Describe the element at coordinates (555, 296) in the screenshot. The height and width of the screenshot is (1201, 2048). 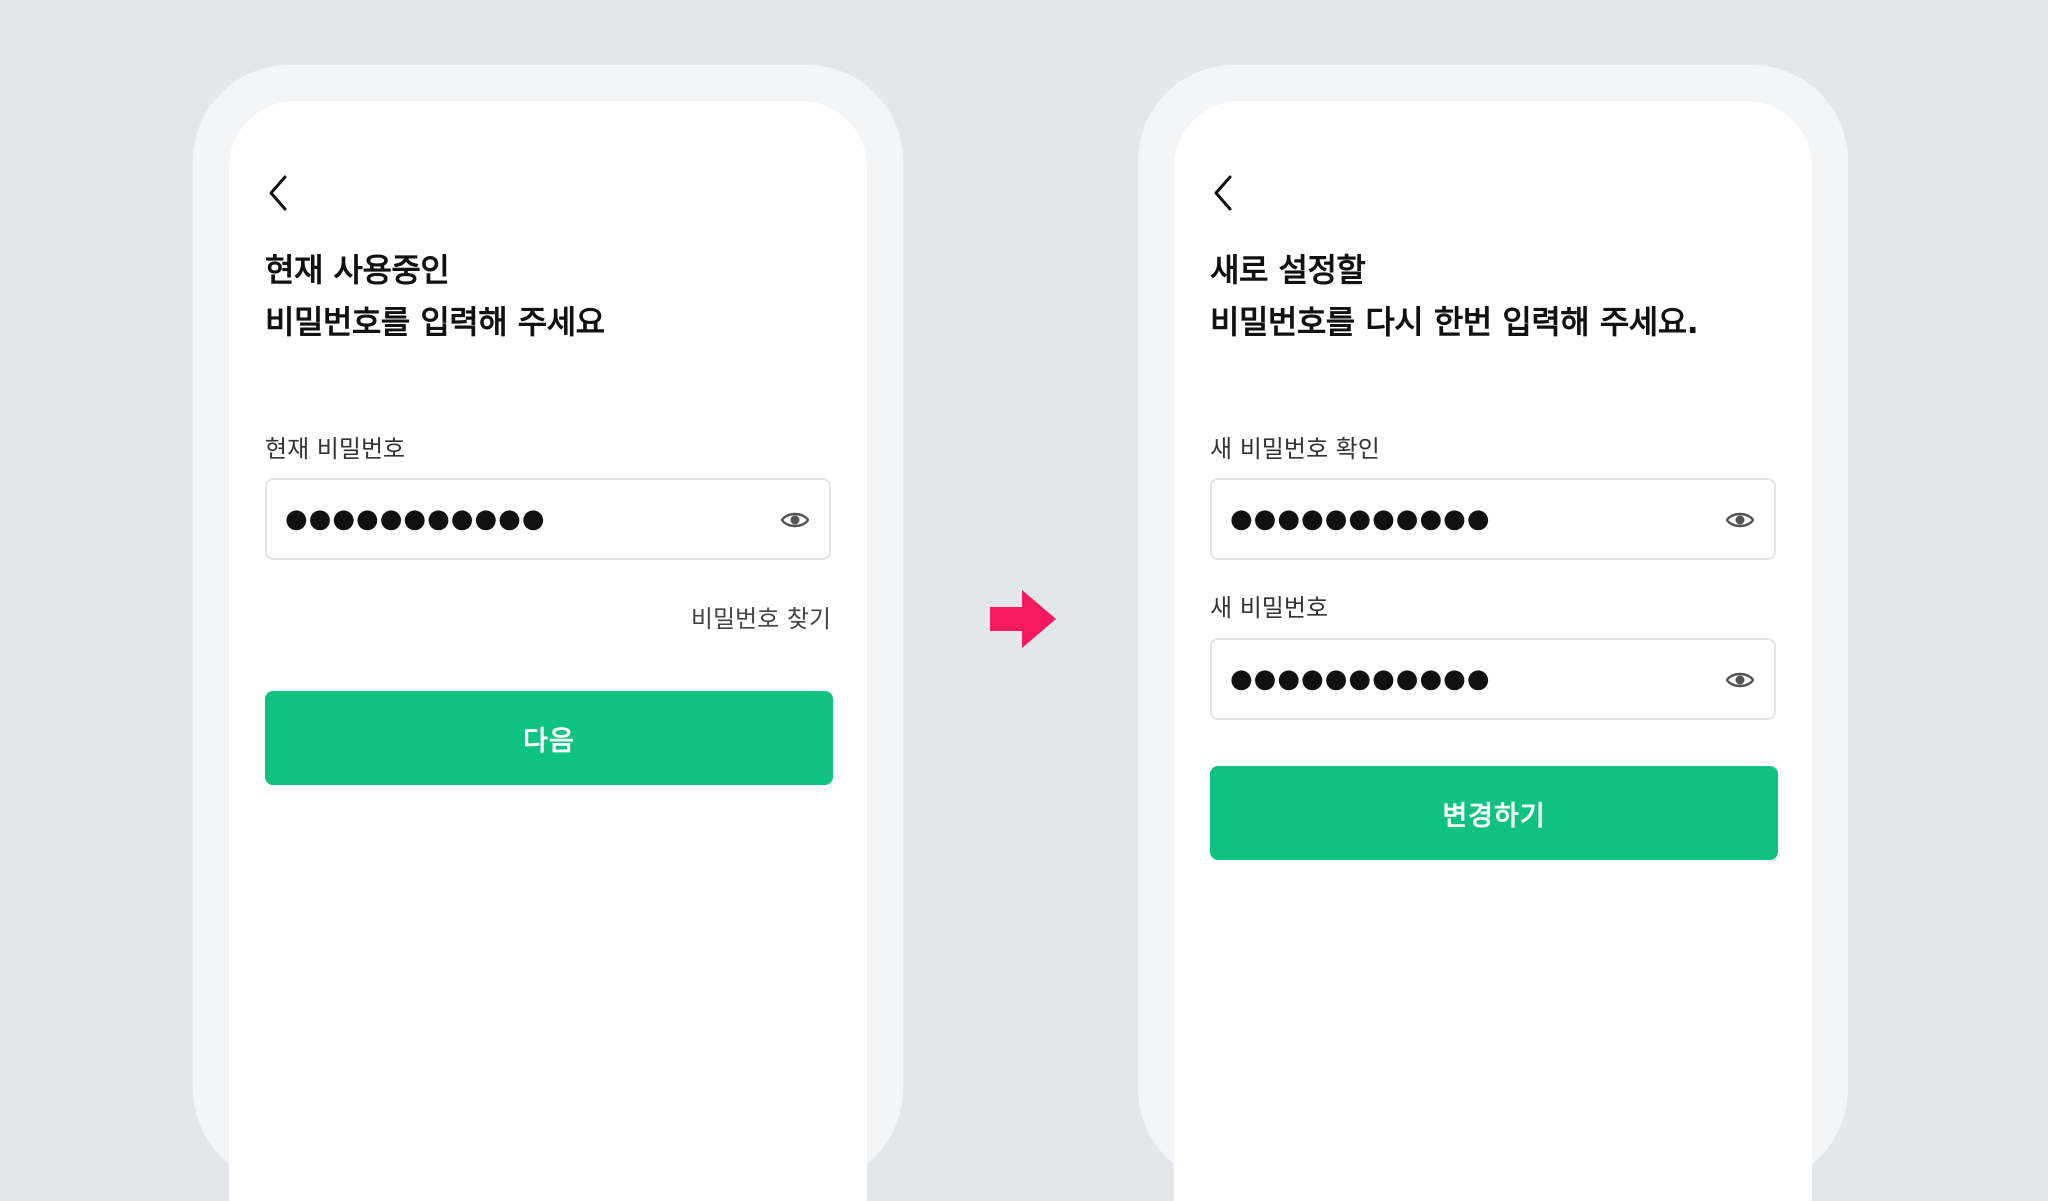
I see `page-title: 현재 사용중인 비밀번호를 입력해 주세요` at that location.